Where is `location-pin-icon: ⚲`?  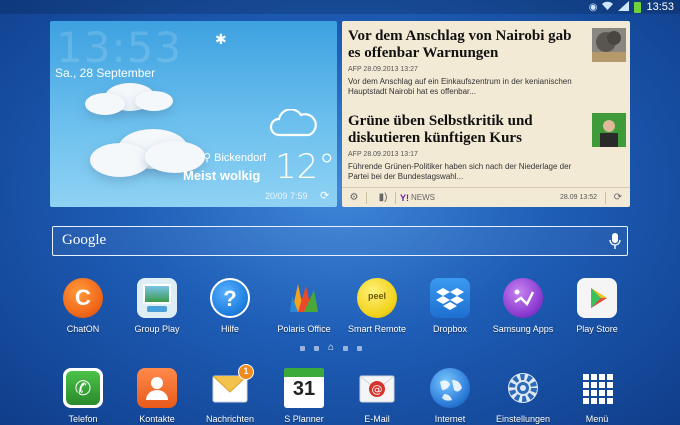 location-pin-icon: ⚲ is located at coordinates (207, 158).